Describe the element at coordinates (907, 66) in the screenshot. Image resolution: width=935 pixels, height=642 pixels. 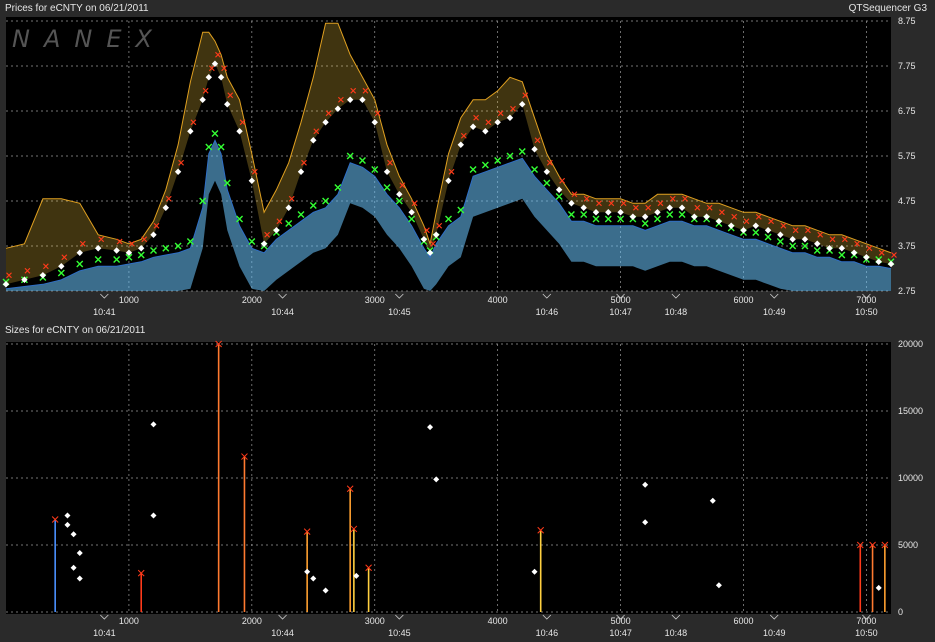
I see `y-tick-label: 7.75` at that location.